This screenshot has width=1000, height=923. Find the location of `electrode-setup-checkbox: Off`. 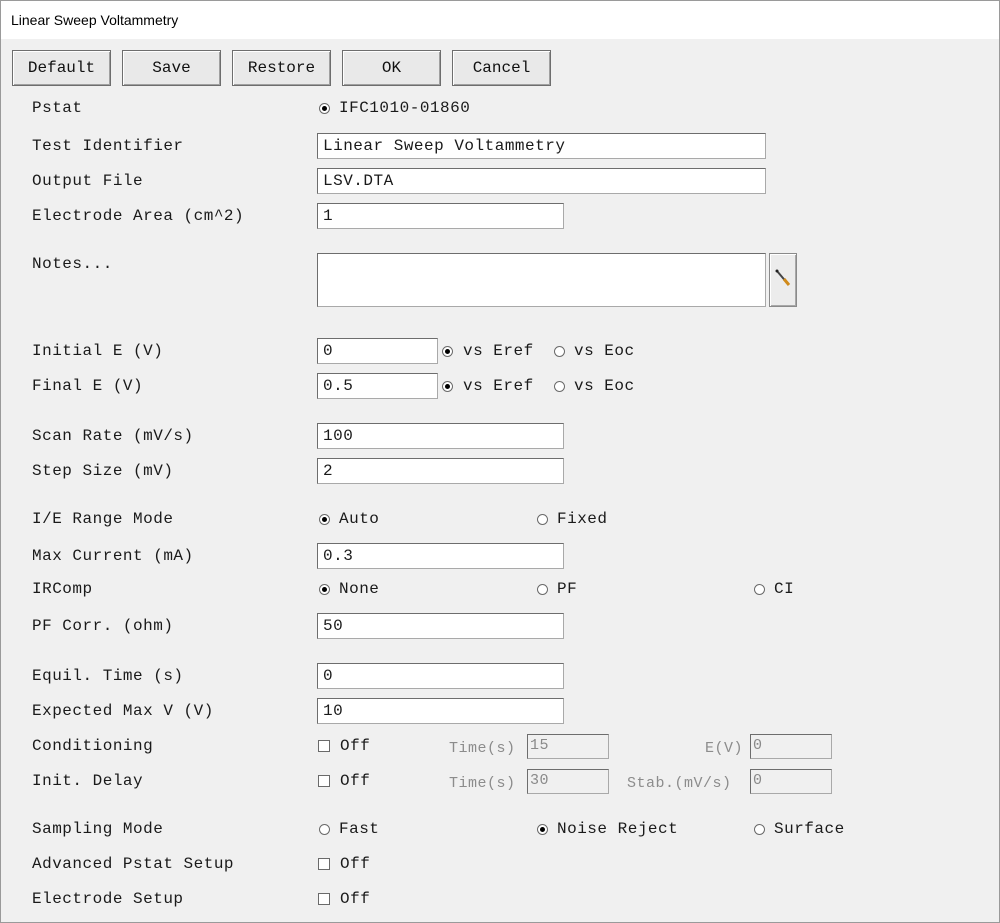

electrode-setup-checkbox: Off is located at coordinates (344, 899).